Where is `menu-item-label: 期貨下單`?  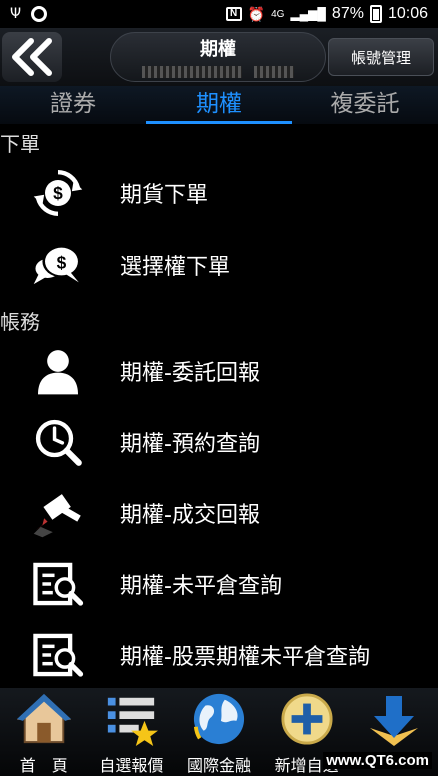 menu-item-label: 期貨下單 is located at coordinates (164, 195).